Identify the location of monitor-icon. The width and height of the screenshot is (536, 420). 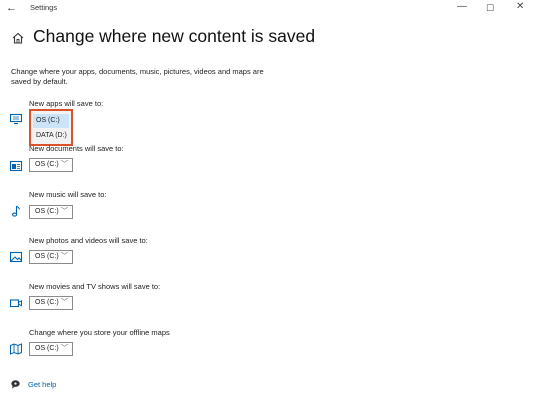
(16, 119).